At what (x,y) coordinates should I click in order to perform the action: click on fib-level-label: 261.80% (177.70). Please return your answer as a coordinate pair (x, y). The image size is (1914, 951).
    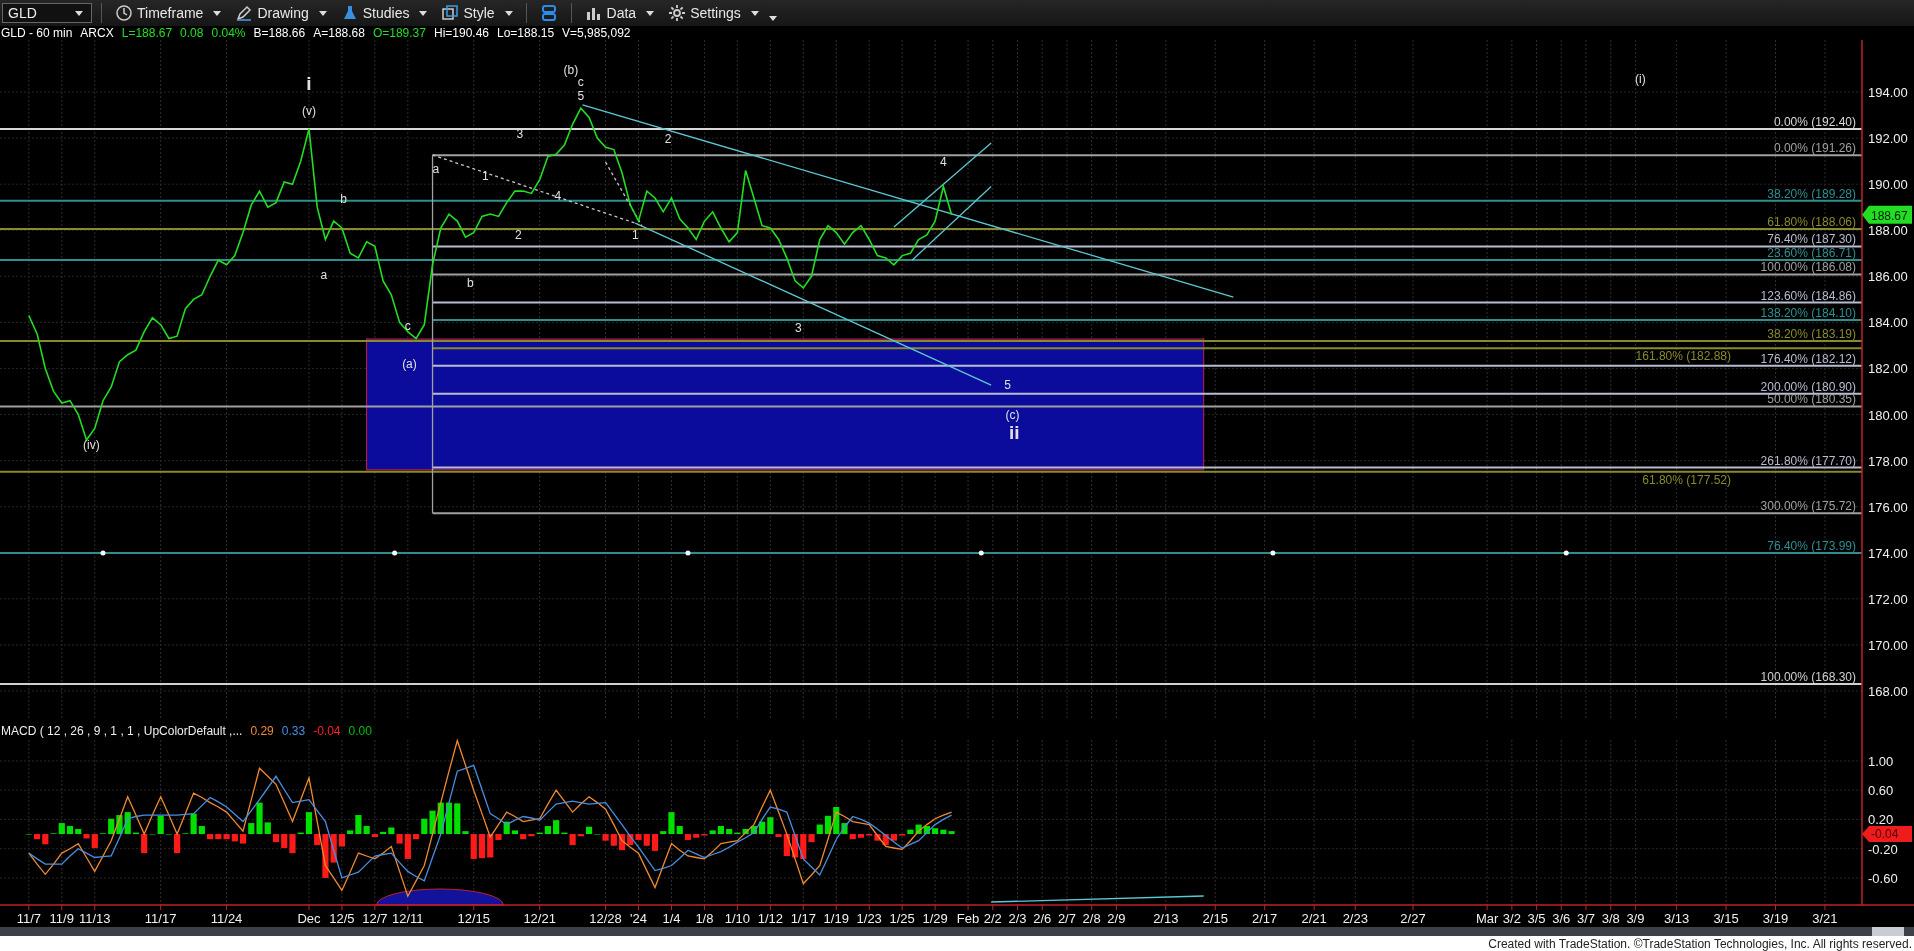
    Looking at the image, I should click on (1808, 460).